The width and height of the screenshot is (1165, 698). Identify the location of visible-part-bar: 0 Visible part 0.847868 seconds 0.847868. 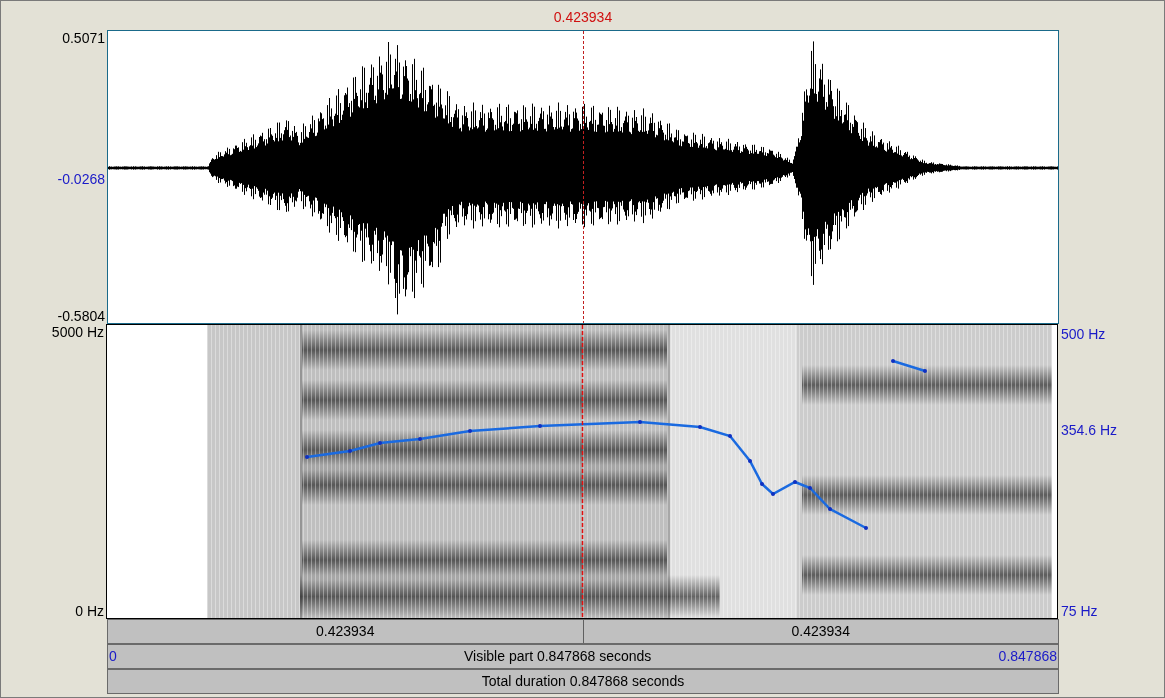
(583, 656).